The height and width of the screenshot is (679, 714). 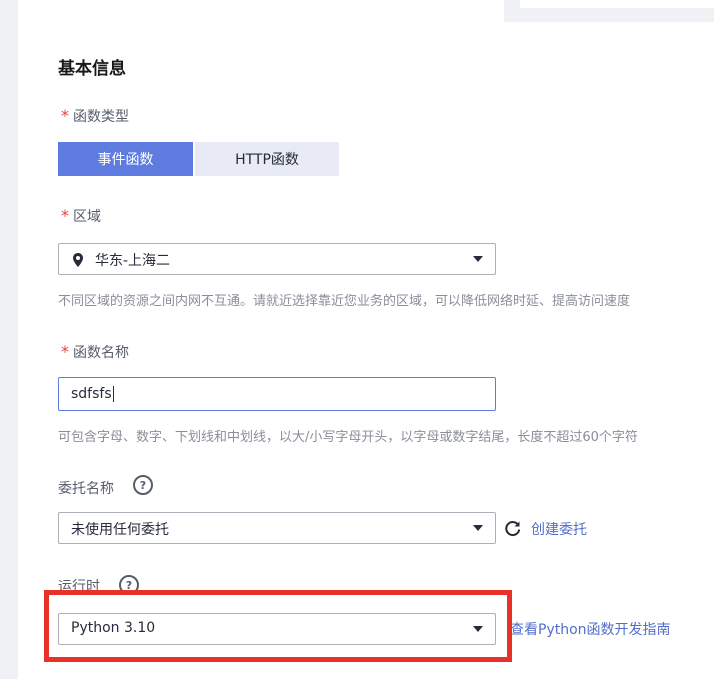 What do you see at coordinates (101, 353) in the screenshot?
I see `function-name-label-text: 函数名称` at bounding box center [101, 353].